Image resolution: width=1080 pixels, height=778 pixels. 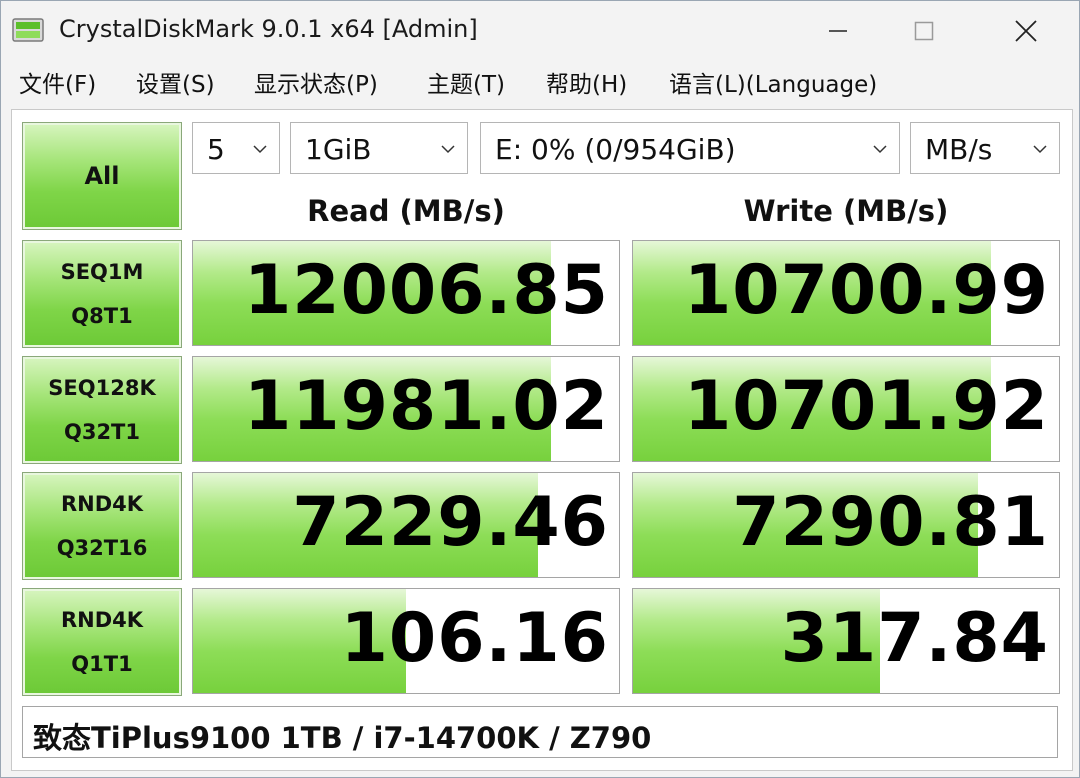 What do you see at coordinates (102, 294) in the screenshot?
I see `test-button-seq1m-q8t1: SEQ1M Q8T1` at bounding box center [102, 294].